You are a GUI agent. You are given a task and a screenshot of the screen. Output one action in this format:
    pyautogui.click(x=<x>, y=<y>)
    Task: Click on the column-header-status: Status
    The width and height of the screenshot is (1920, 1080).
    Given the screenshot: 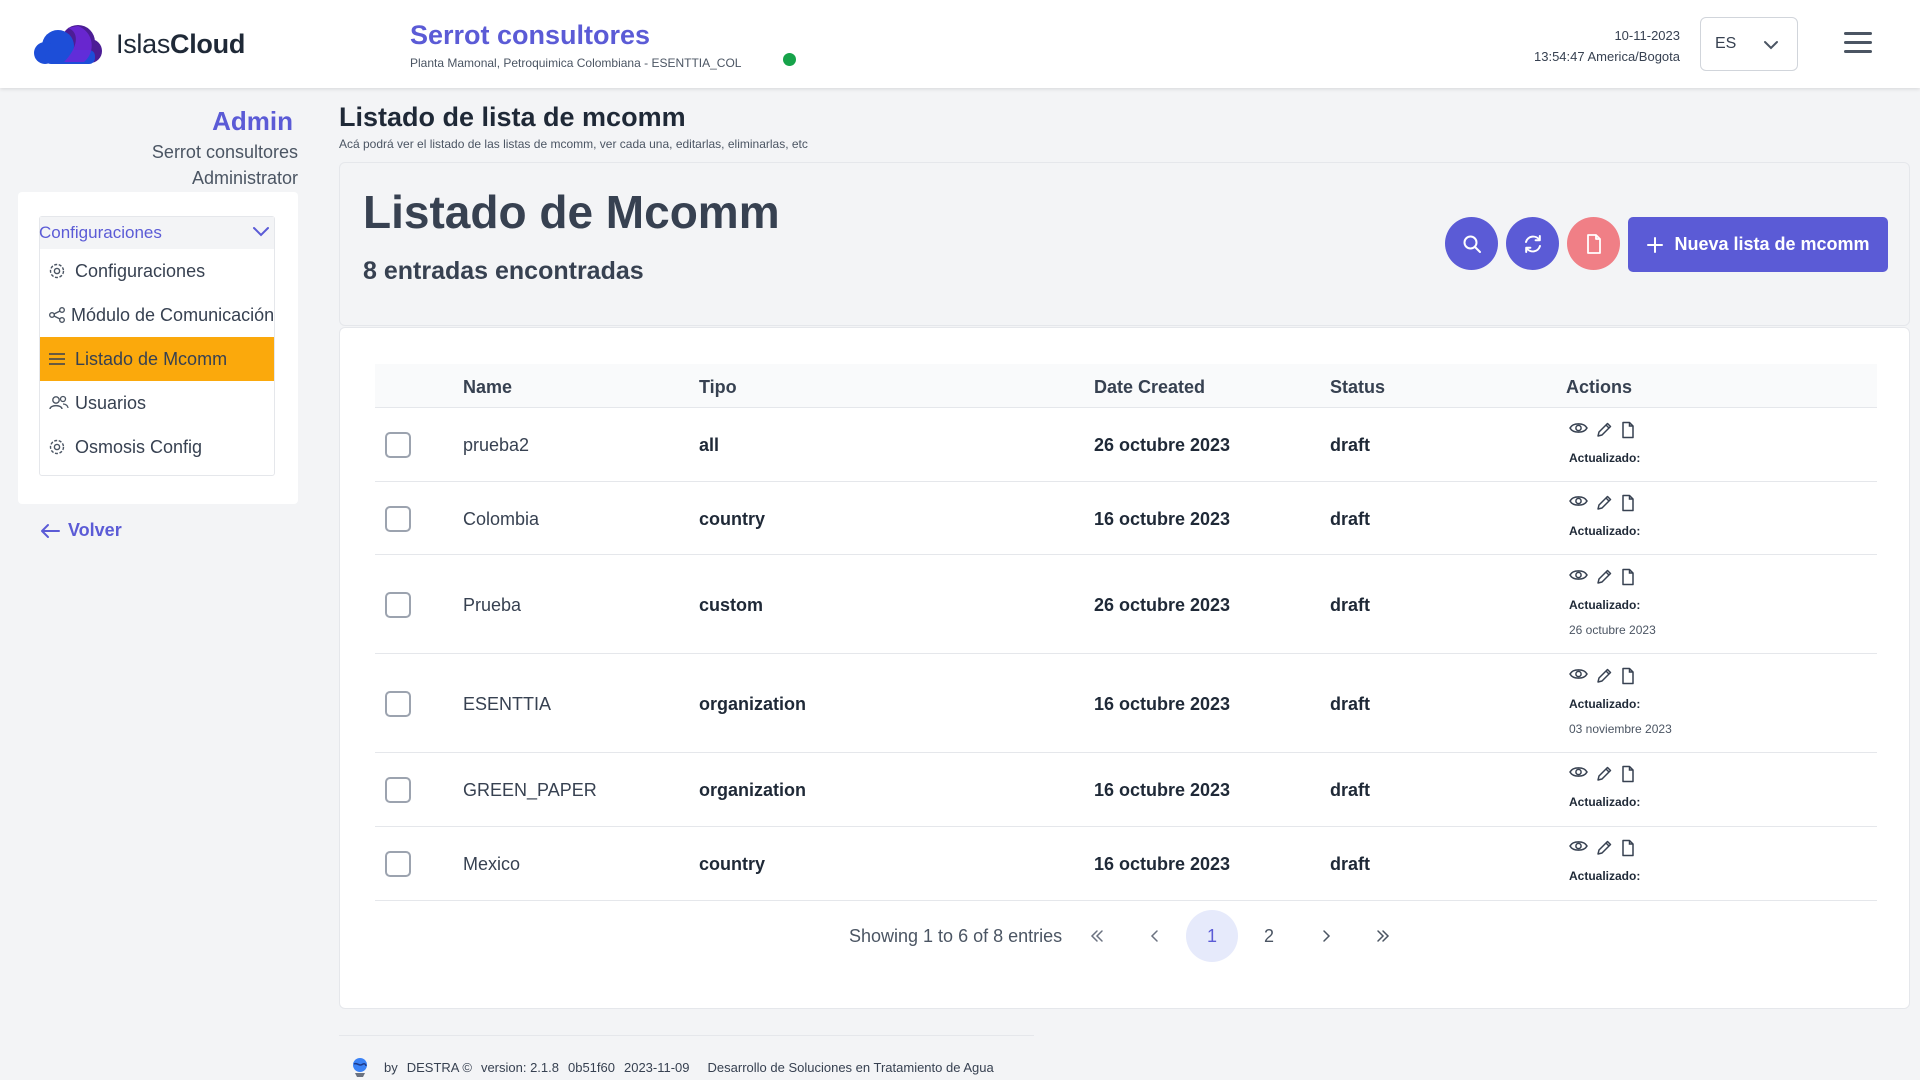 What is the action you would take?
    pyautogui.click(x=1357, y=387)
    